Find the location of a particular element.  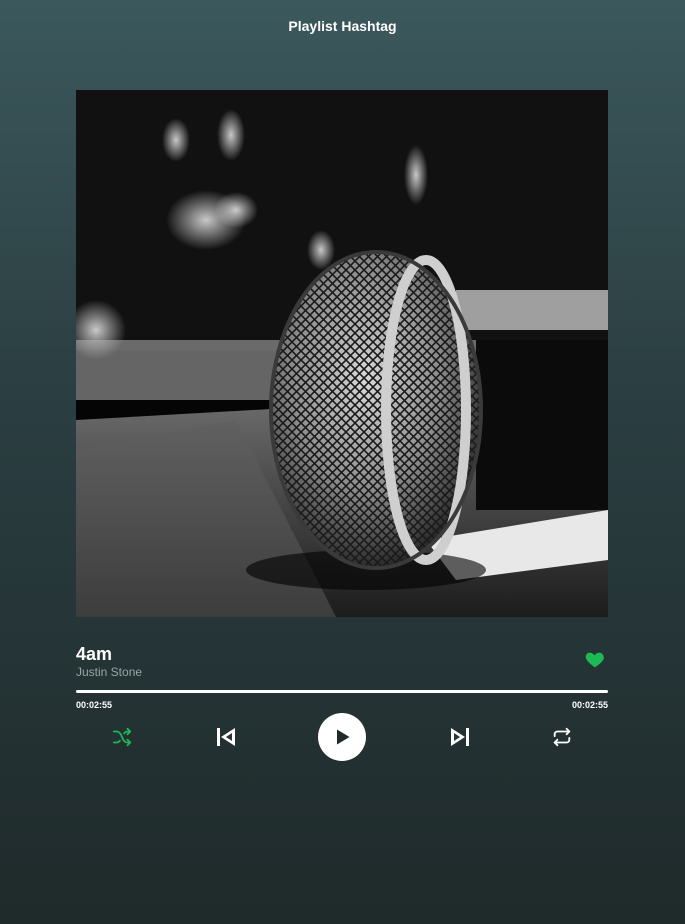

page-title: Playlist Hashtag is located at coordinates (342, 26).